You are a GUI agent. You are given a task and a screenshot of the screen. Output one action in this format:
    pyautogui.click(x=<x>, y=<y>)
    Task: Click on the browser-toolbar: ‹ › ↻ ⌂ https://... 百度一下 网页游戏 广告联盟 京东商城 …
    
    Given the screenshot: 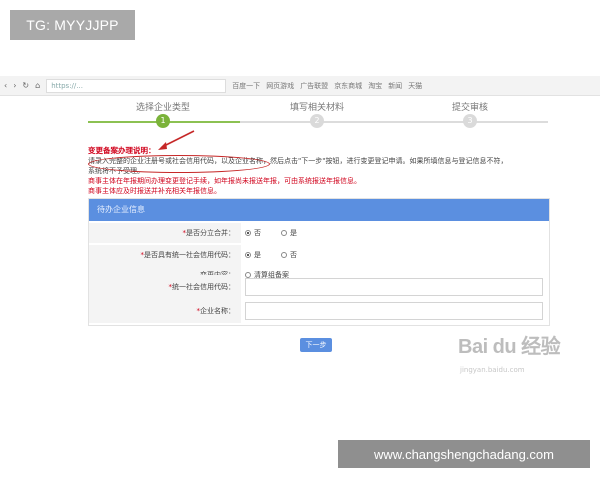 What is the action you would take?
    pyautogui.click(x=300, y=86)
    